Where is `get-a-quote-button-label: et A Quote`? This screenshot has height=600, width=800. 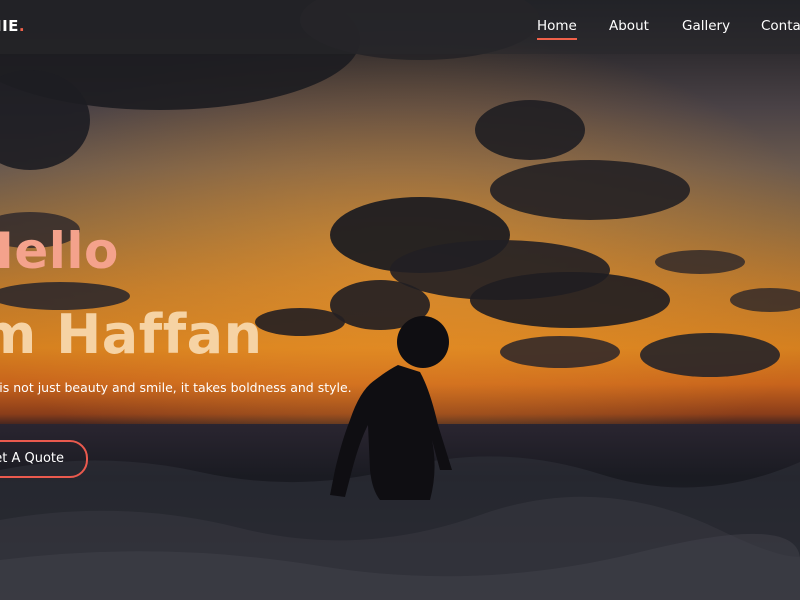 get-a-quote-button-label: et A Quote is located at coordinates (32, 458).